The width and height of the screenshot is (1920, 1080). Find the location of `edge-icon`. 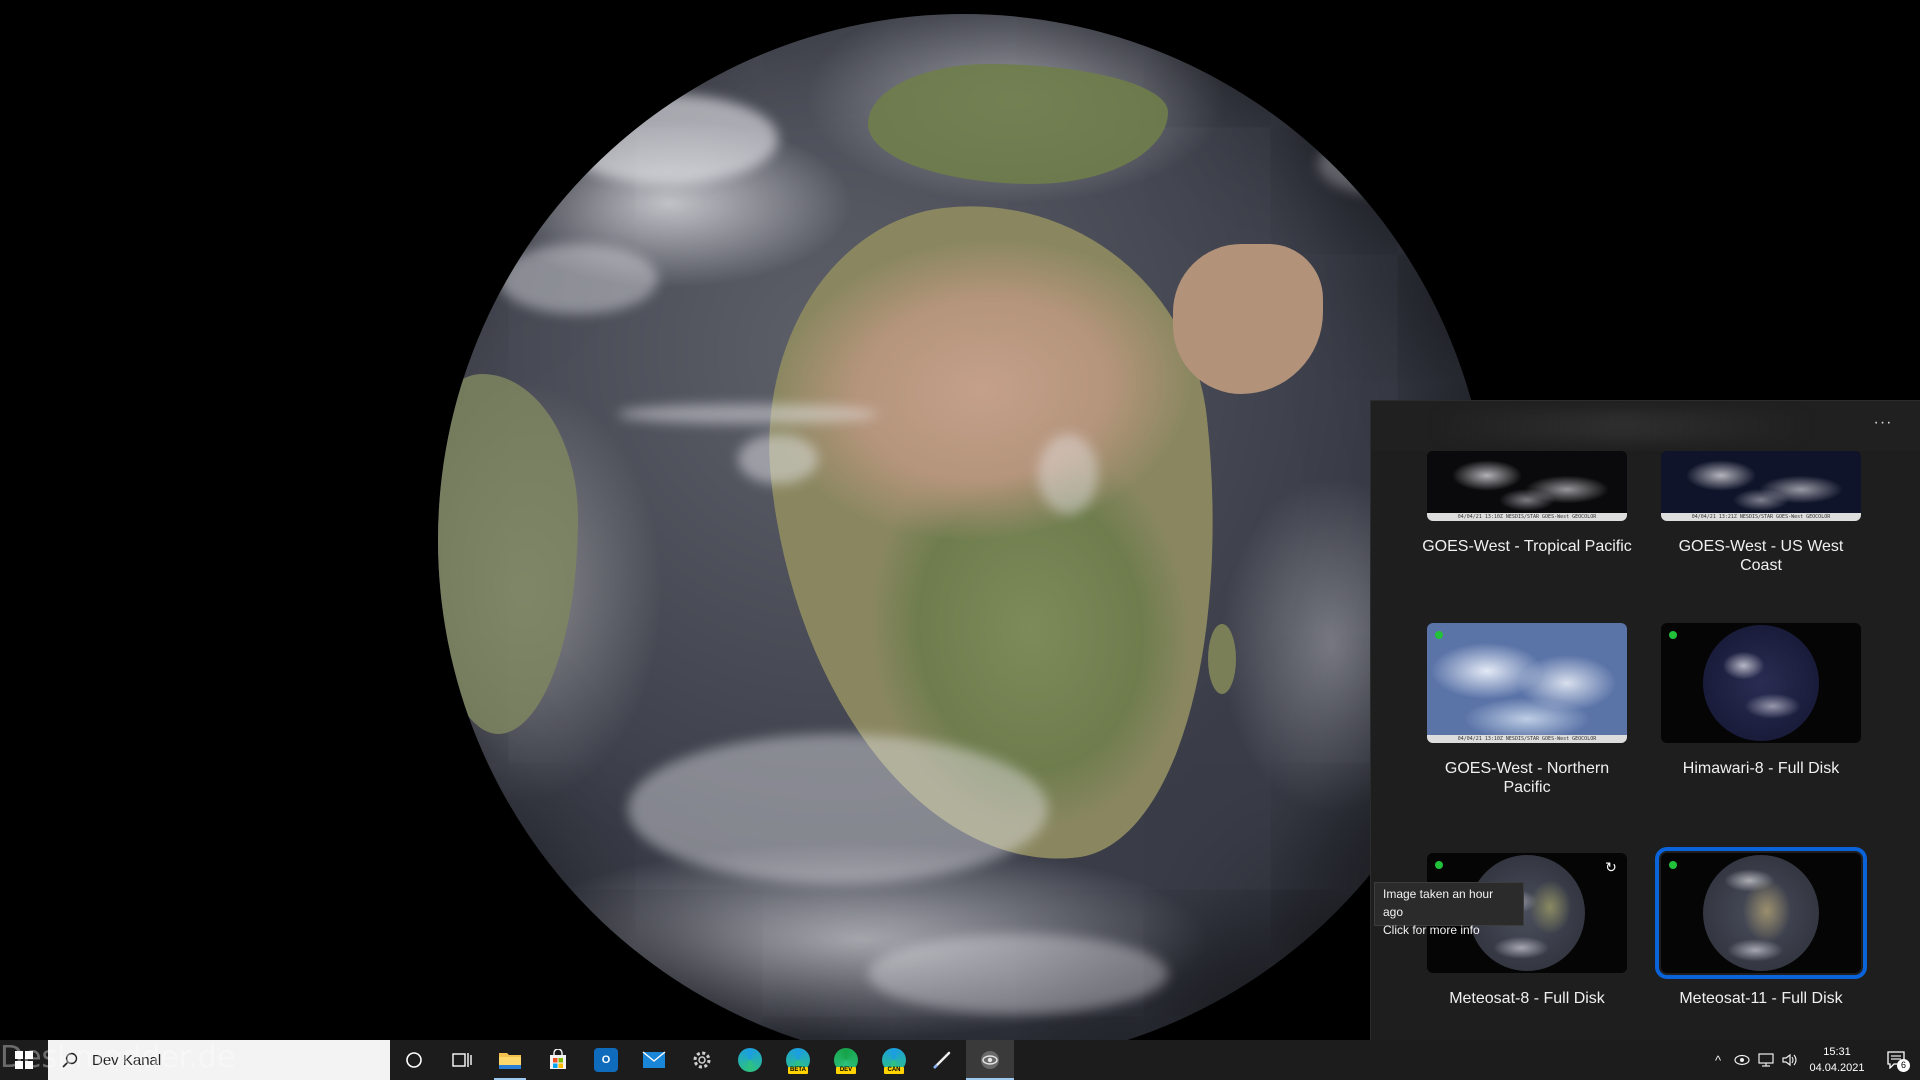

edge-icon is located at coordinates (750, 1060).